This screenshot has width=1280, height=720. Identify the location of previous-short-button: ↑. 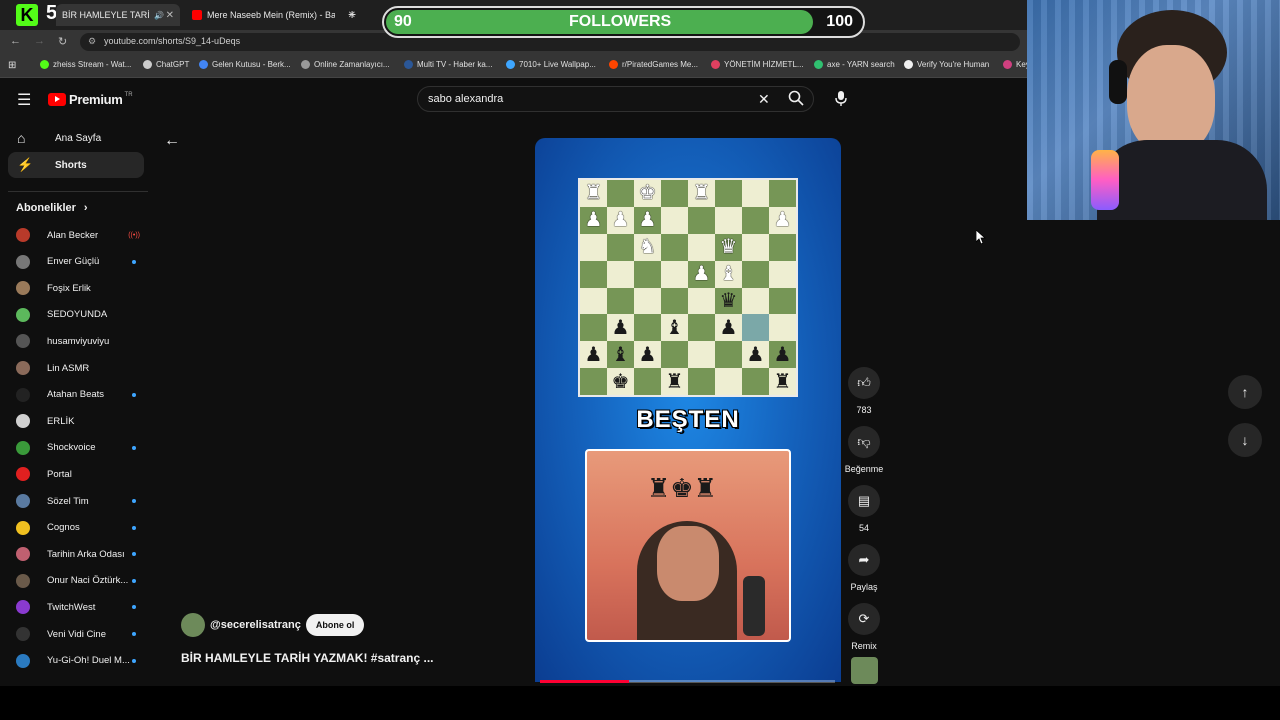
(1245, 392).